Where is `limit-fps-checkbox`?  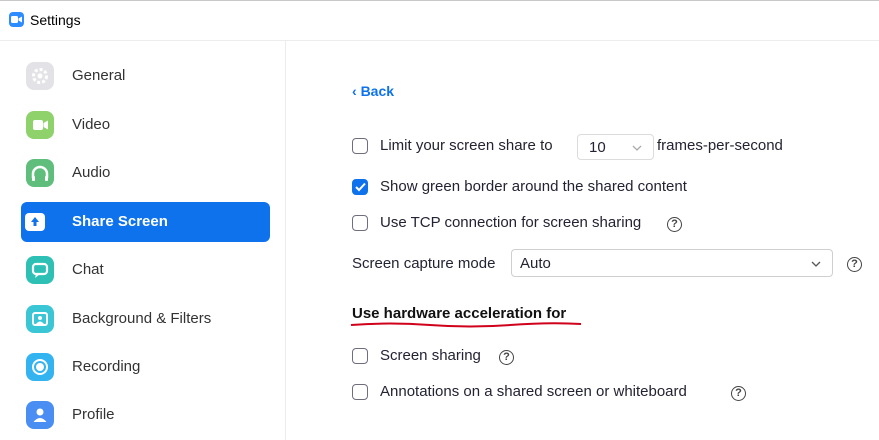 limit-fps-checkbox is located at coordinates (360, 146).